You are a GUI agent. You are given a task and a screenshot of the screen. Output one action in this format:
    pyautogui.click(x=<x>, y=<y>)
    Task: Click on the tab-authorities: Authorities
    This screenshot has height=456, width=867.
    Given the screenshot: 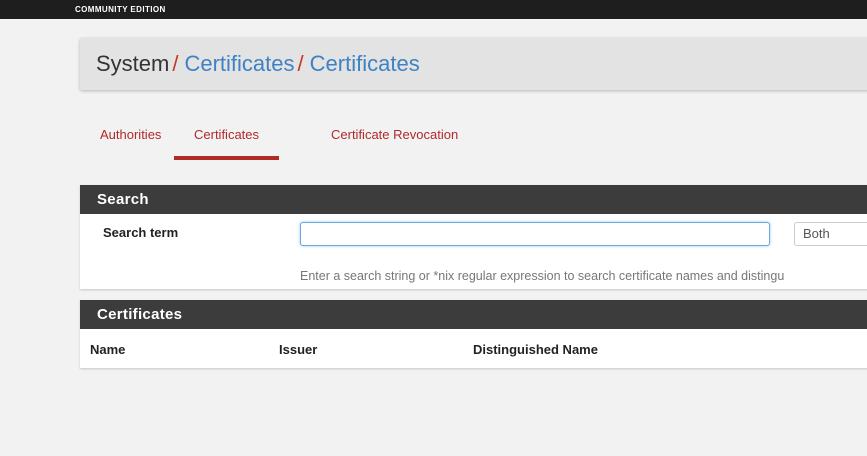 What is the action you would take?
    pyautogui.click(x=130, y=140)
    